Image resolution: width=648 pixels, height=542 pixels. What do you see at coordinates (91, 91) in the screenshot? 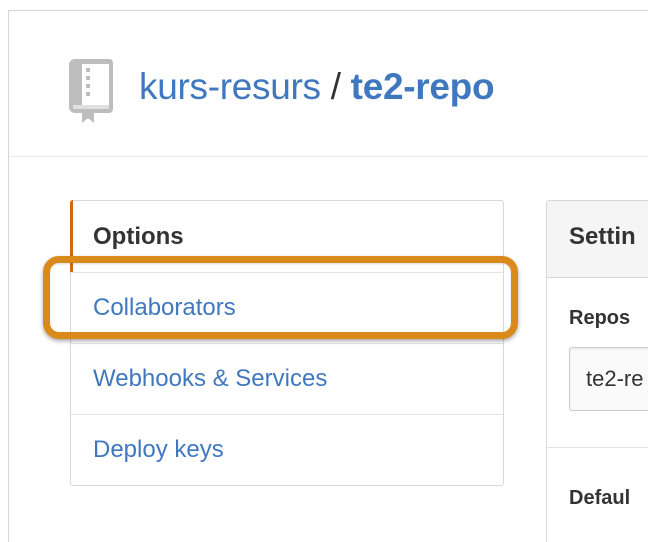
I see `repo-book-icon` at bounding box center [91, 91].